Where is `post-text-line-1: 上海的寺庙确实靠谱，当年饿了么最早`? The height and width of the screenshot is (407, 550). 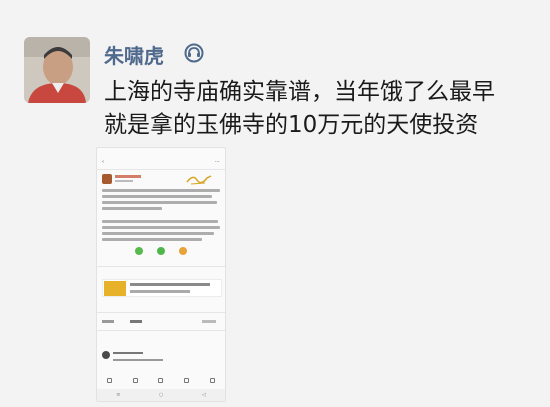
post-text-line-1: 上海的寺庙确实靠谱，当年饿了么最早 is located at coordinates (299, 92).